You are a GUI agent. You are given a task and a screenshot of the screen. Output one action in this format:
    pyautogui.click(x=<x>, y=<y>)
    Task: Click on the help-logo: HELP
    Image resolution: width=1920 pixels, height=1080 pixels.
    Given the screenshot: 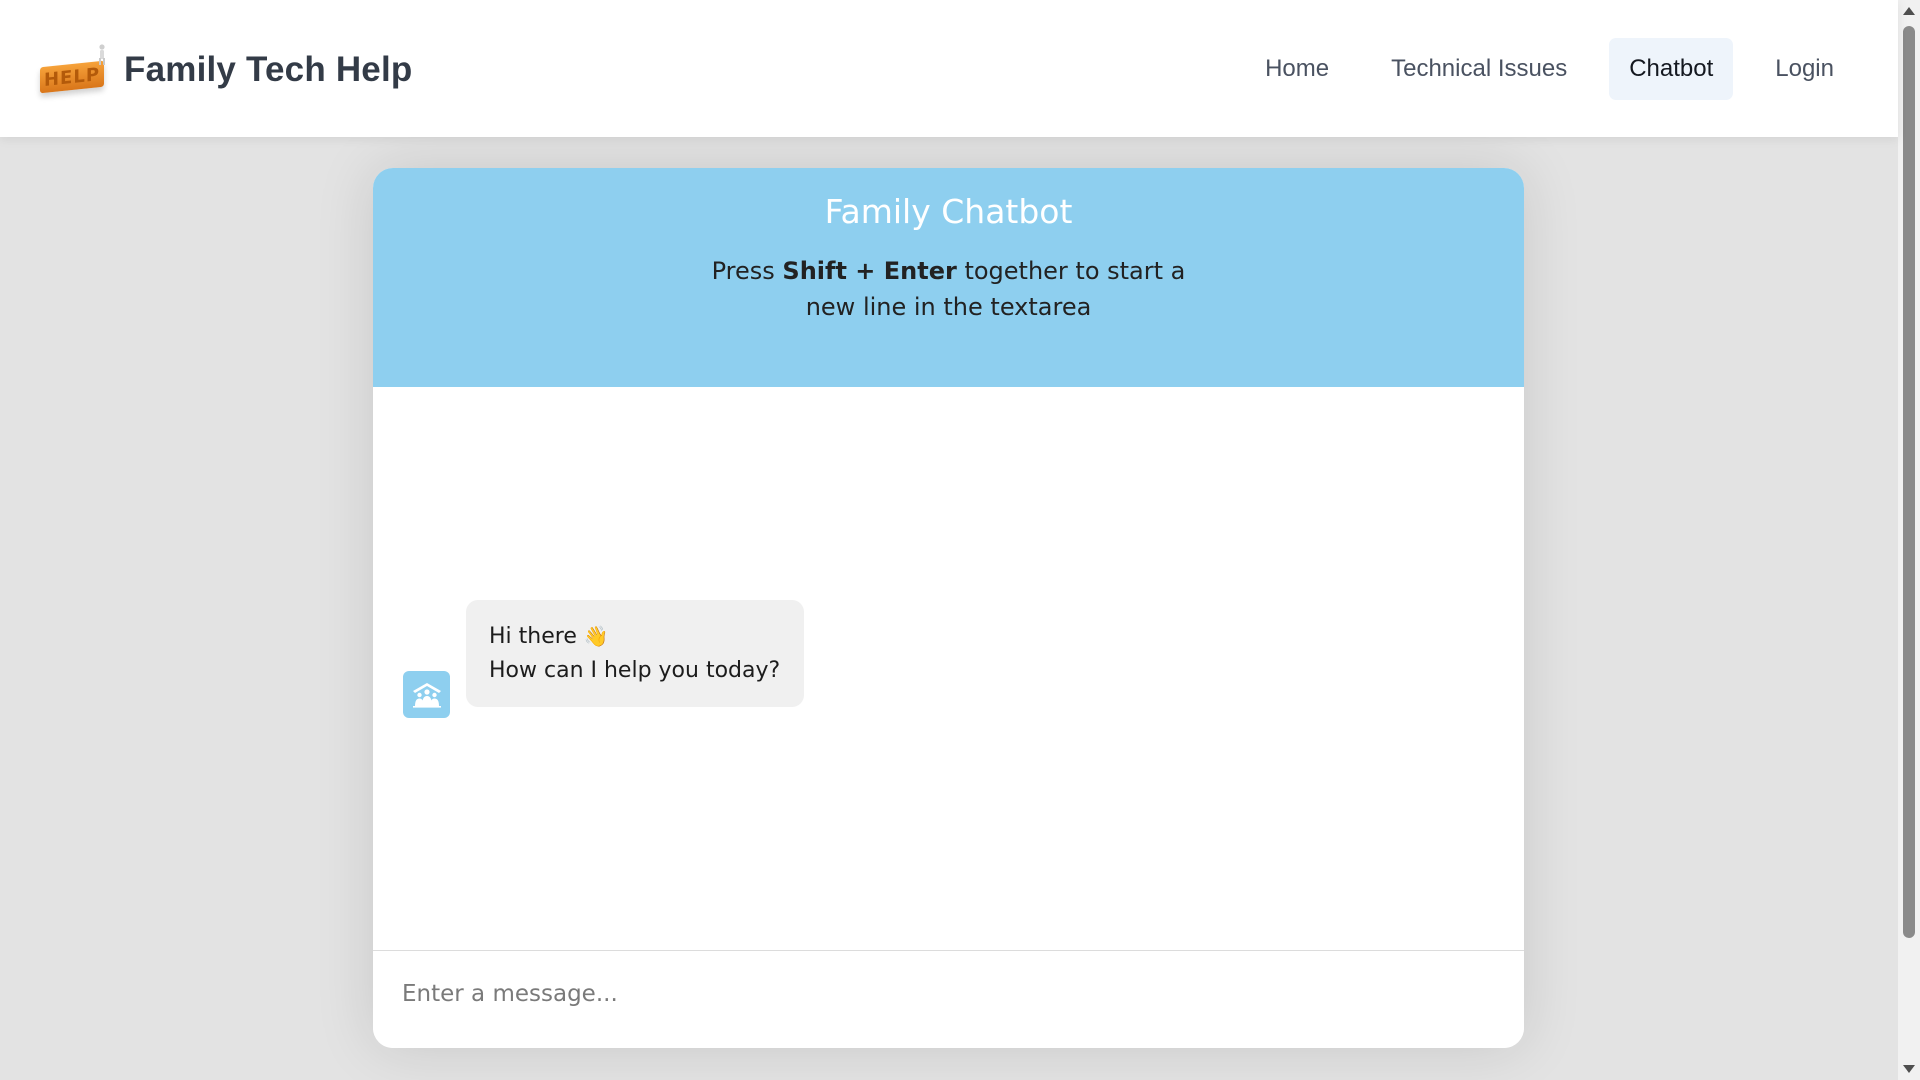 What is the action you would take?
    pyautogui.click(x=74, y=70)
    